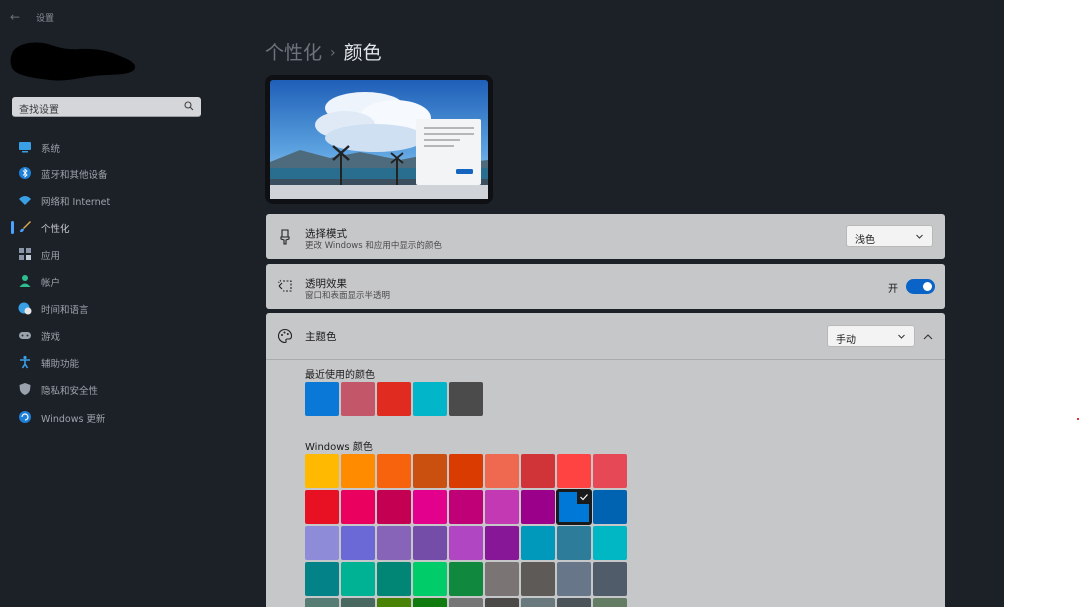 The height and width of the screenshot is (607, 1080). I want to click on recent-colors-label: 最近使用的颜色, so click(340, 375).